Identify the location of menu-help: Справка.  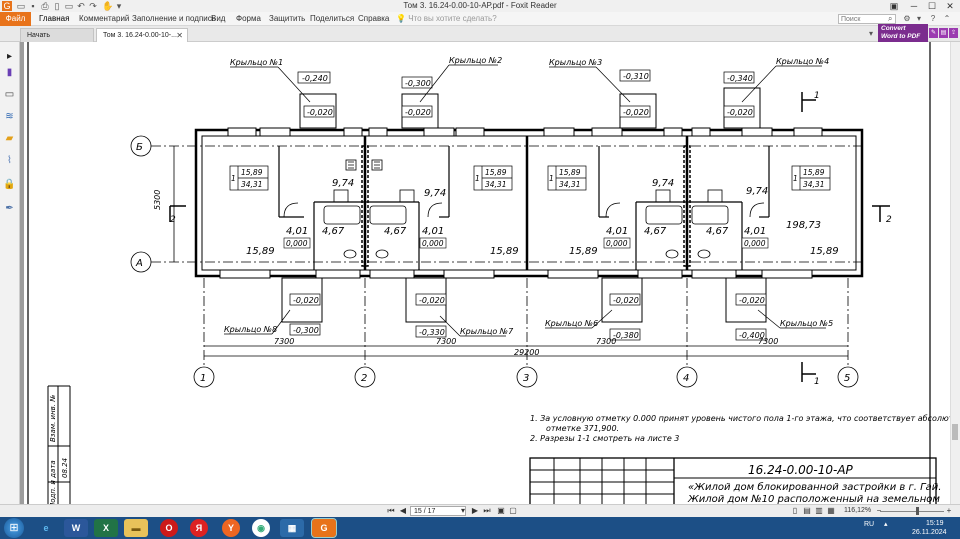
(373, 19).